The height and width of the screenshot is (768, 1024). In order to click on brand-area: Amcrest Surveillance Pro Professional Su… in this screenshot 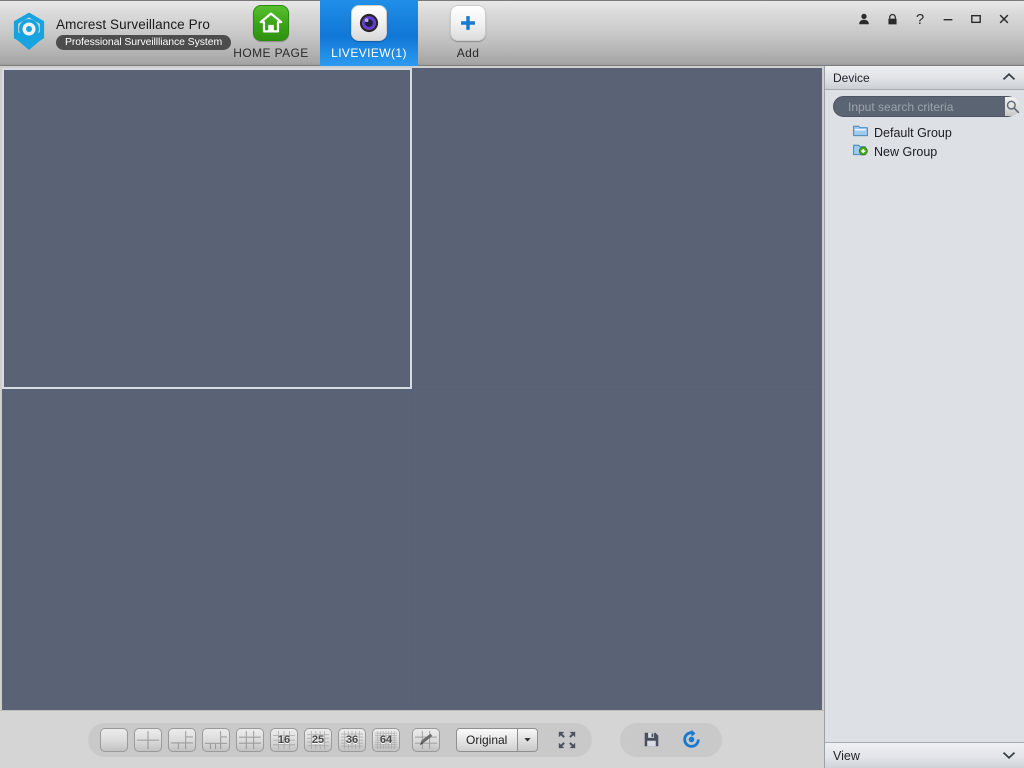, I will do `click(116, 33)`.